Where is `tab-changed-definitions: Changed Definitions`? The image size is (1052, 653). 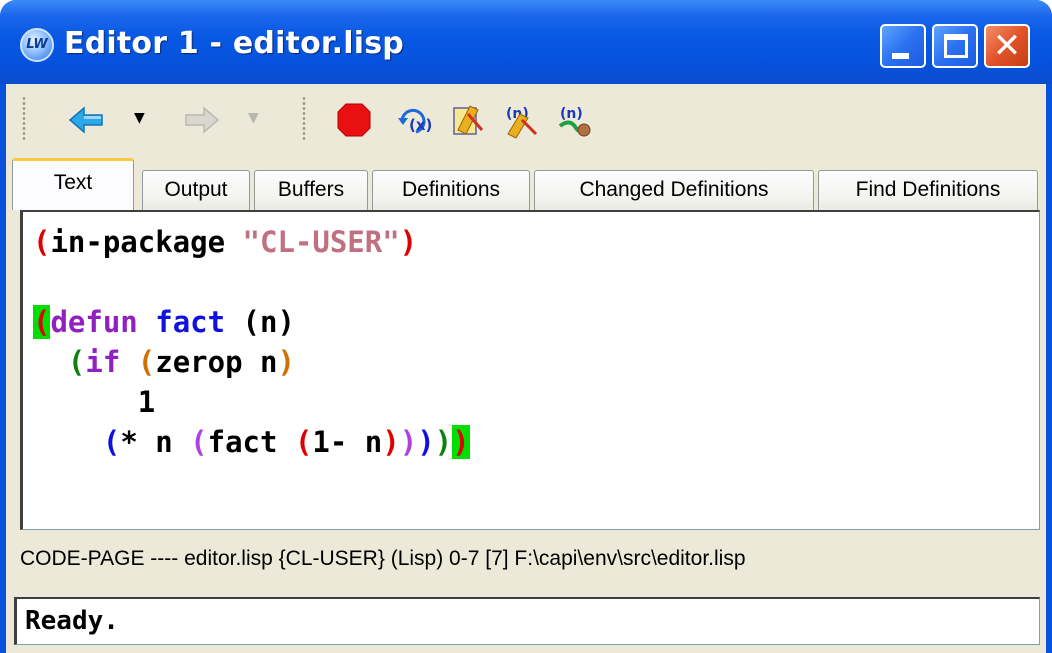
tab-changed-definitions: Changed Definitions is located at coordinates (674, 190).